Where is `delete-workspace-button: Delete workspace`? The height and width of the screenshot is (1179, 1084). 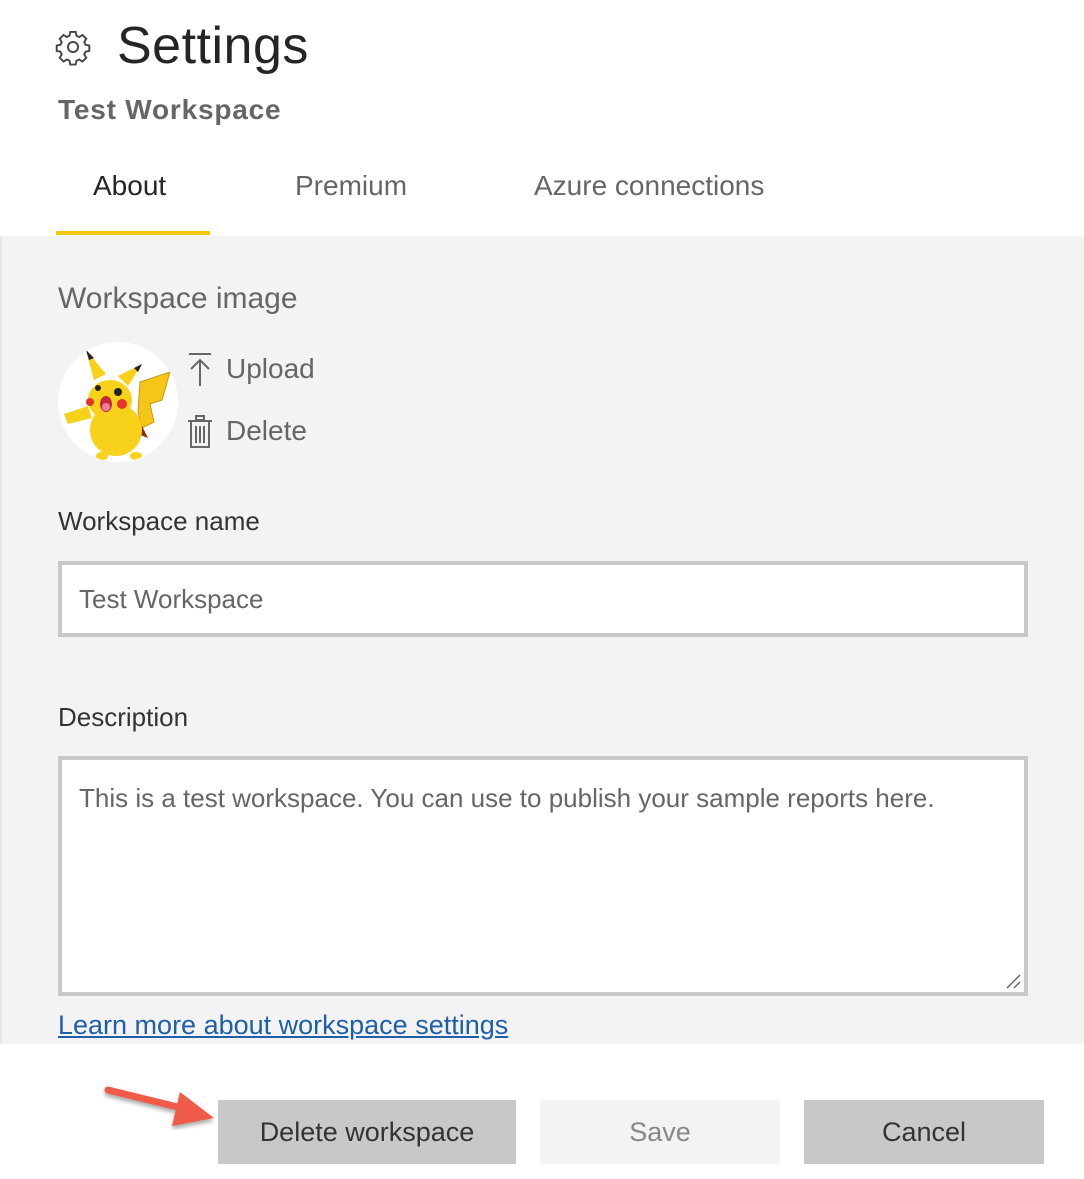 delete-workspace-button: Delete workspace is located at coordinates (367, 1132).